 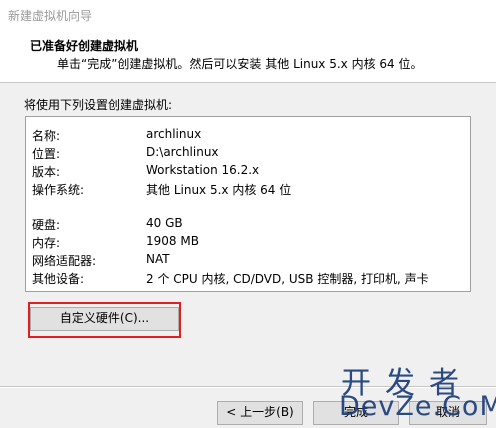 What do you see at coordinates (158, 259) in the screenshot?
I see `summary-value: NAT` at bounding box center [158, 259].